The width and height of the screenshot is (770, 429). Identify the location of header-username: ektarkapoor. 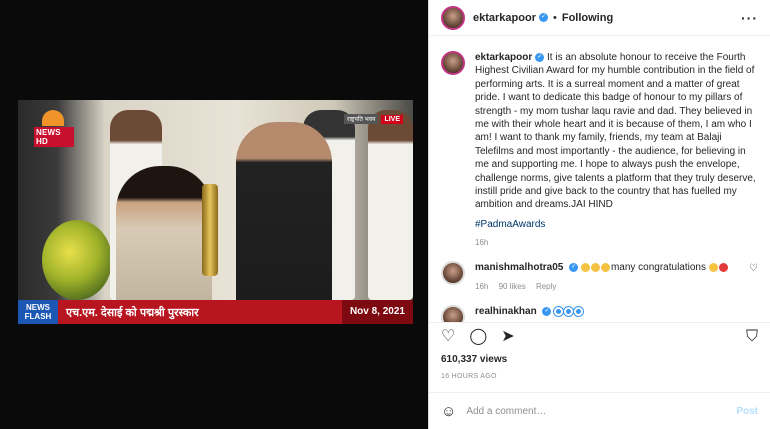
(504, 18).